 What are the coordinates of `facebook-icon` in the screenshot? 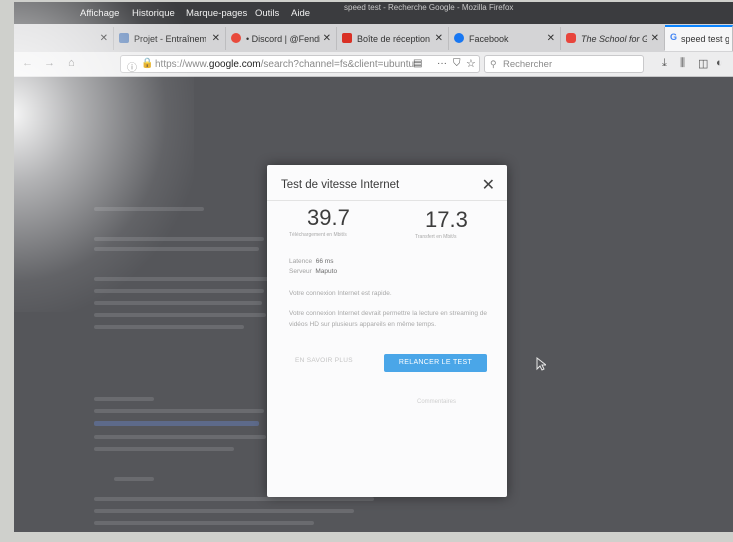 It's located at (459, 38).